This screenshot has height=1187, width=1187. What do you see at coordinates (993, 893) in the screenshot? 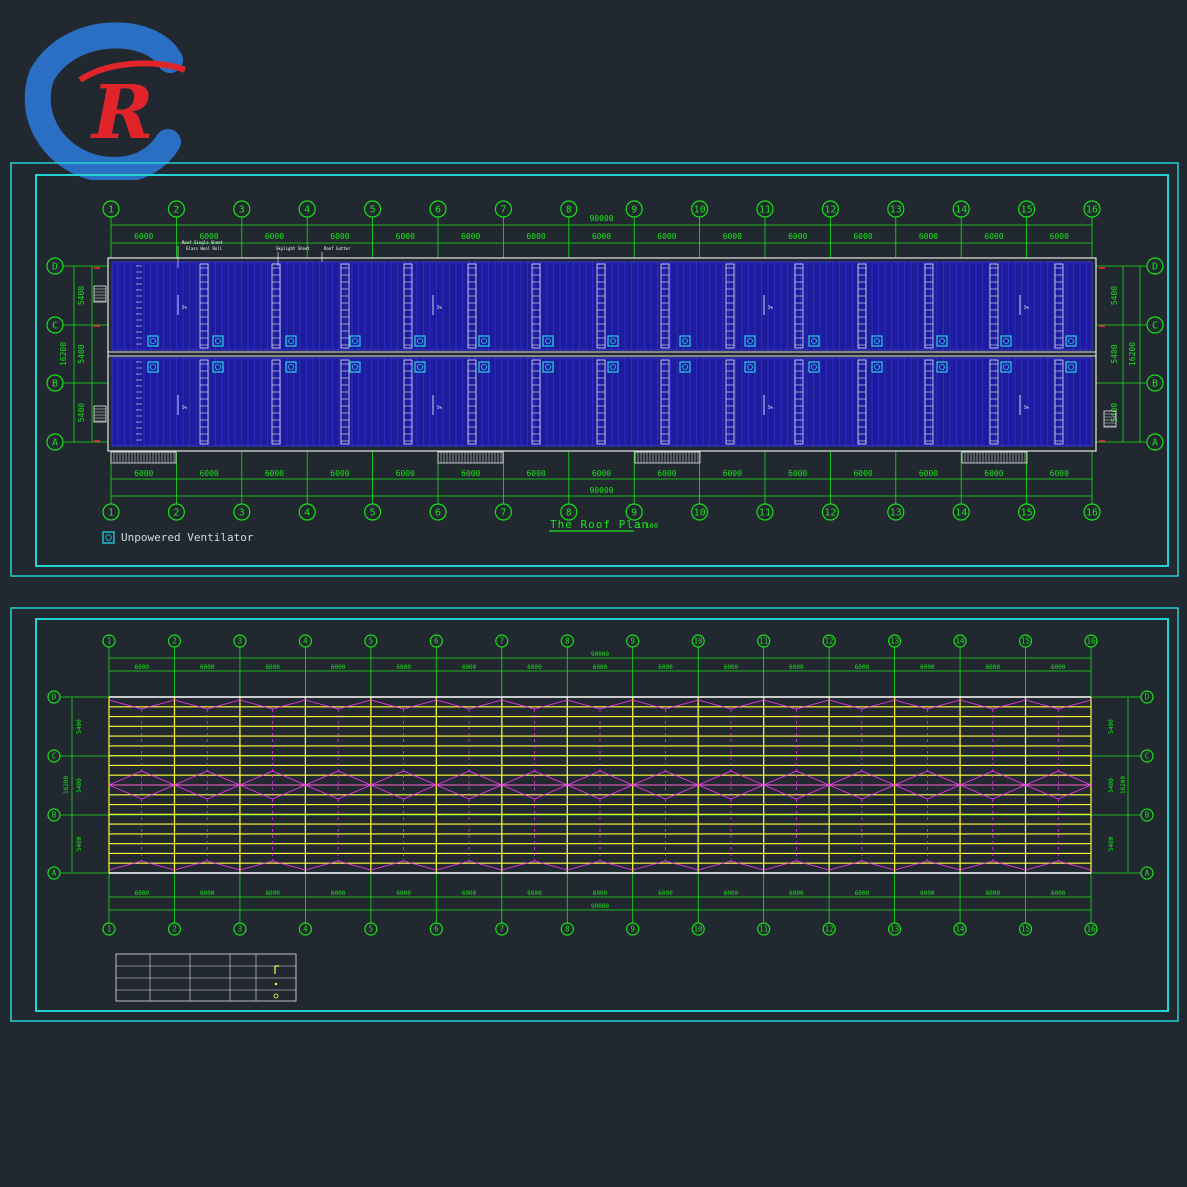
I see `frame-span-bottom-13: 6000` at bounding box center [993, 893].